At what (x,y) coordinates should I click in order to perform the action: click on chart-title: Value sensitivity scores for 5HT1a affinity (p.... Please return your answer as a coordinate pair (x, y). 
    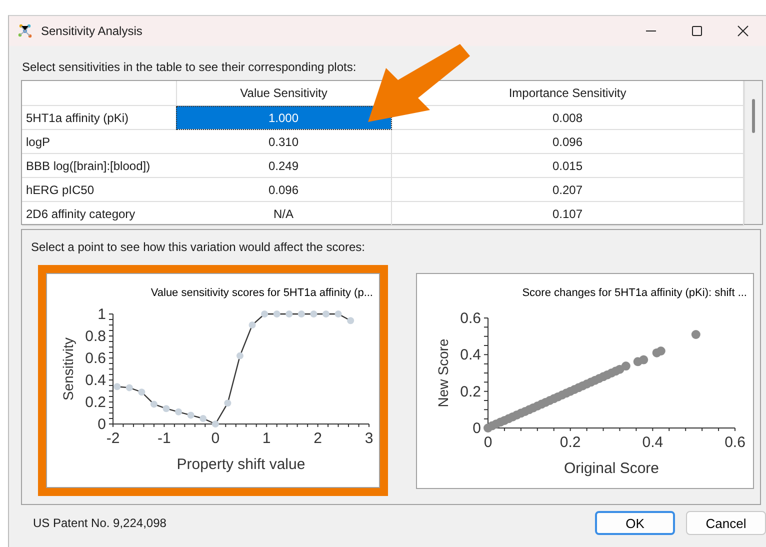
    Looking at the image, I should click on (261, 293).